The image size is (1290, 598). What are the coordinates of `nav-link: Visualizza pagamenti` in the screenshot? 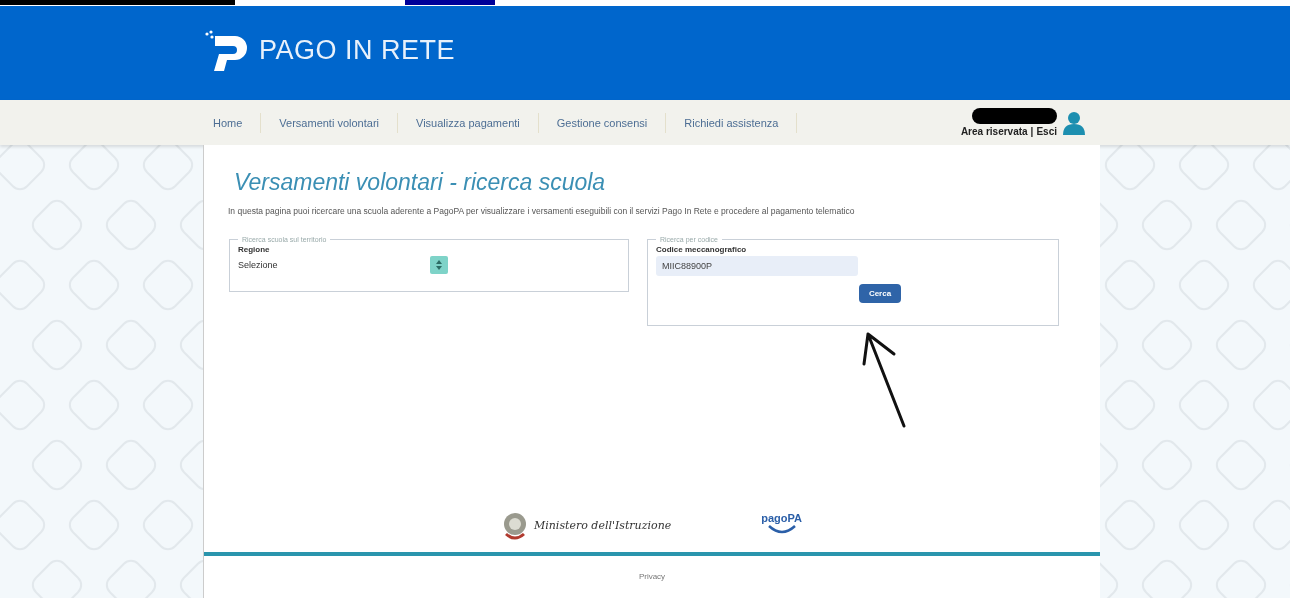 It's located at (468, 122).